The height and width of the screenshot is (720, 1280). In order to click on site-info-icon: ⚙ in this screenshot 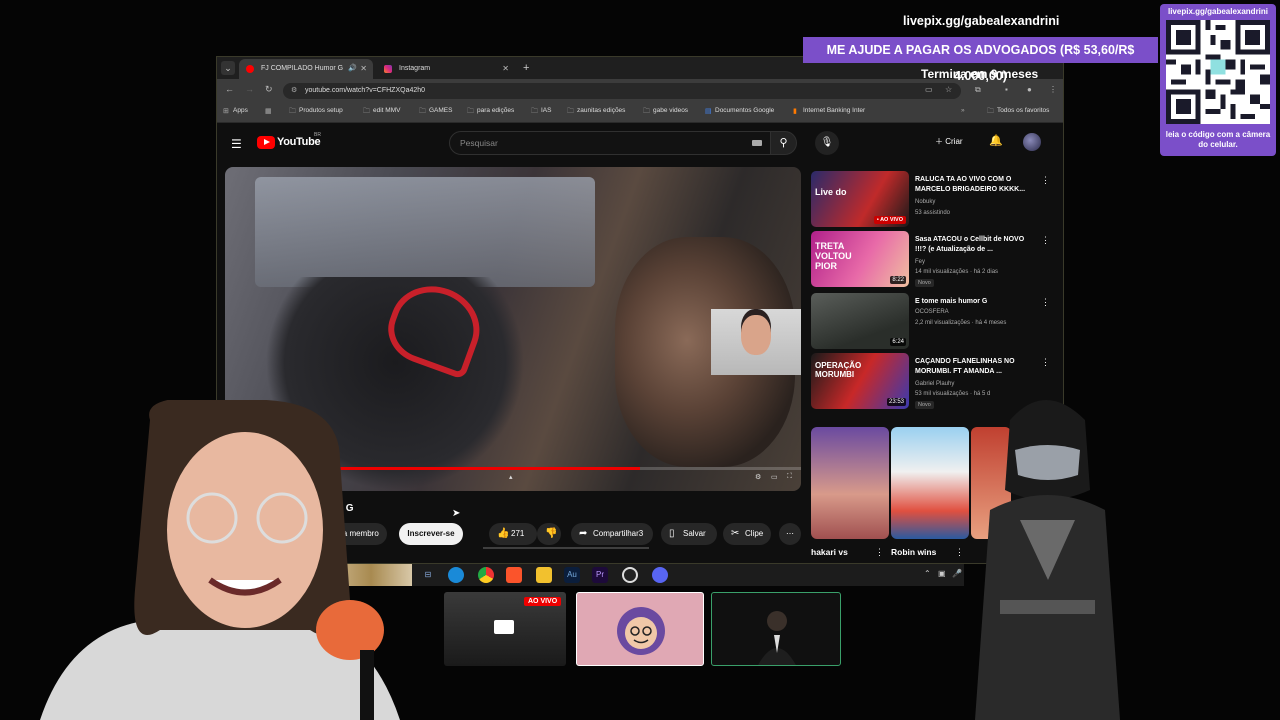, I will do `click(294, 91)`.